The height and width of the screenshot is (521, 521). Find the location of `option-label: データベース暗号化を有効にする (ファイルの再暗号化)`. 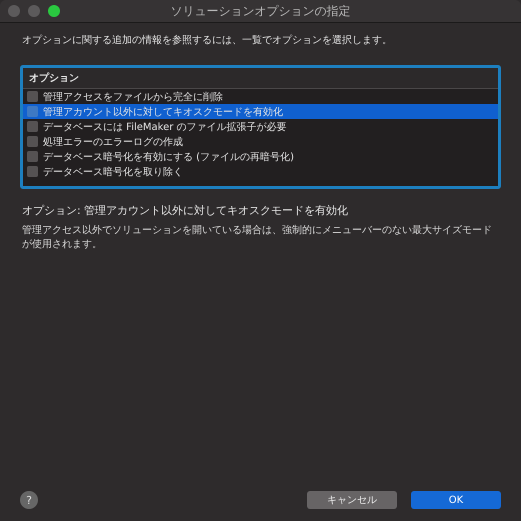

option-label: データベース暗号化を有効にする (ファイルの再暗号化) is located at coordinates (168, 157).